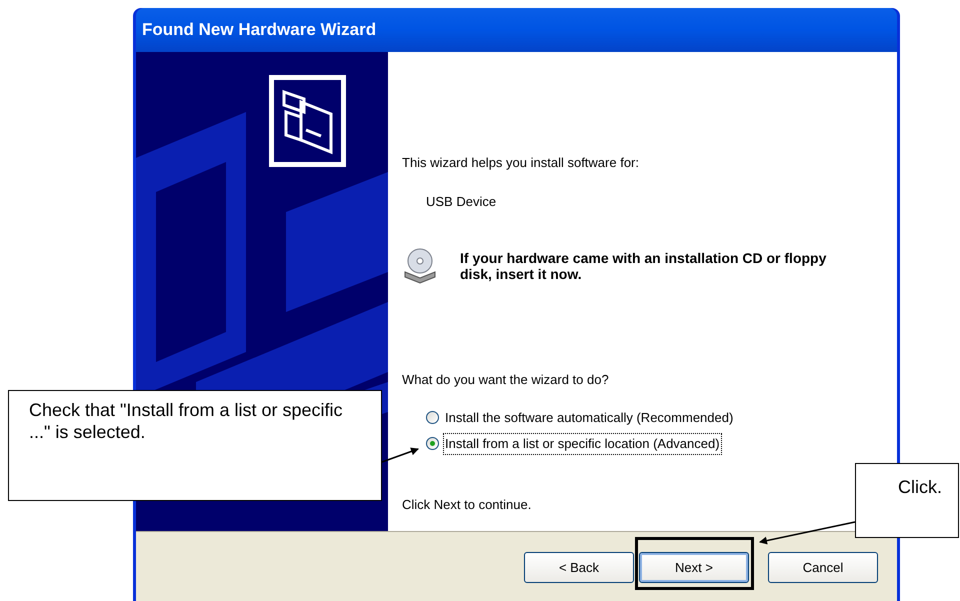 This screenshot has height=601, width=960. Describe the element at coordinates (644, 266) in the screenshot. I see `cd-prompt: If your hardware came with an installation CD or floppy disk, insert it now.` at that location.